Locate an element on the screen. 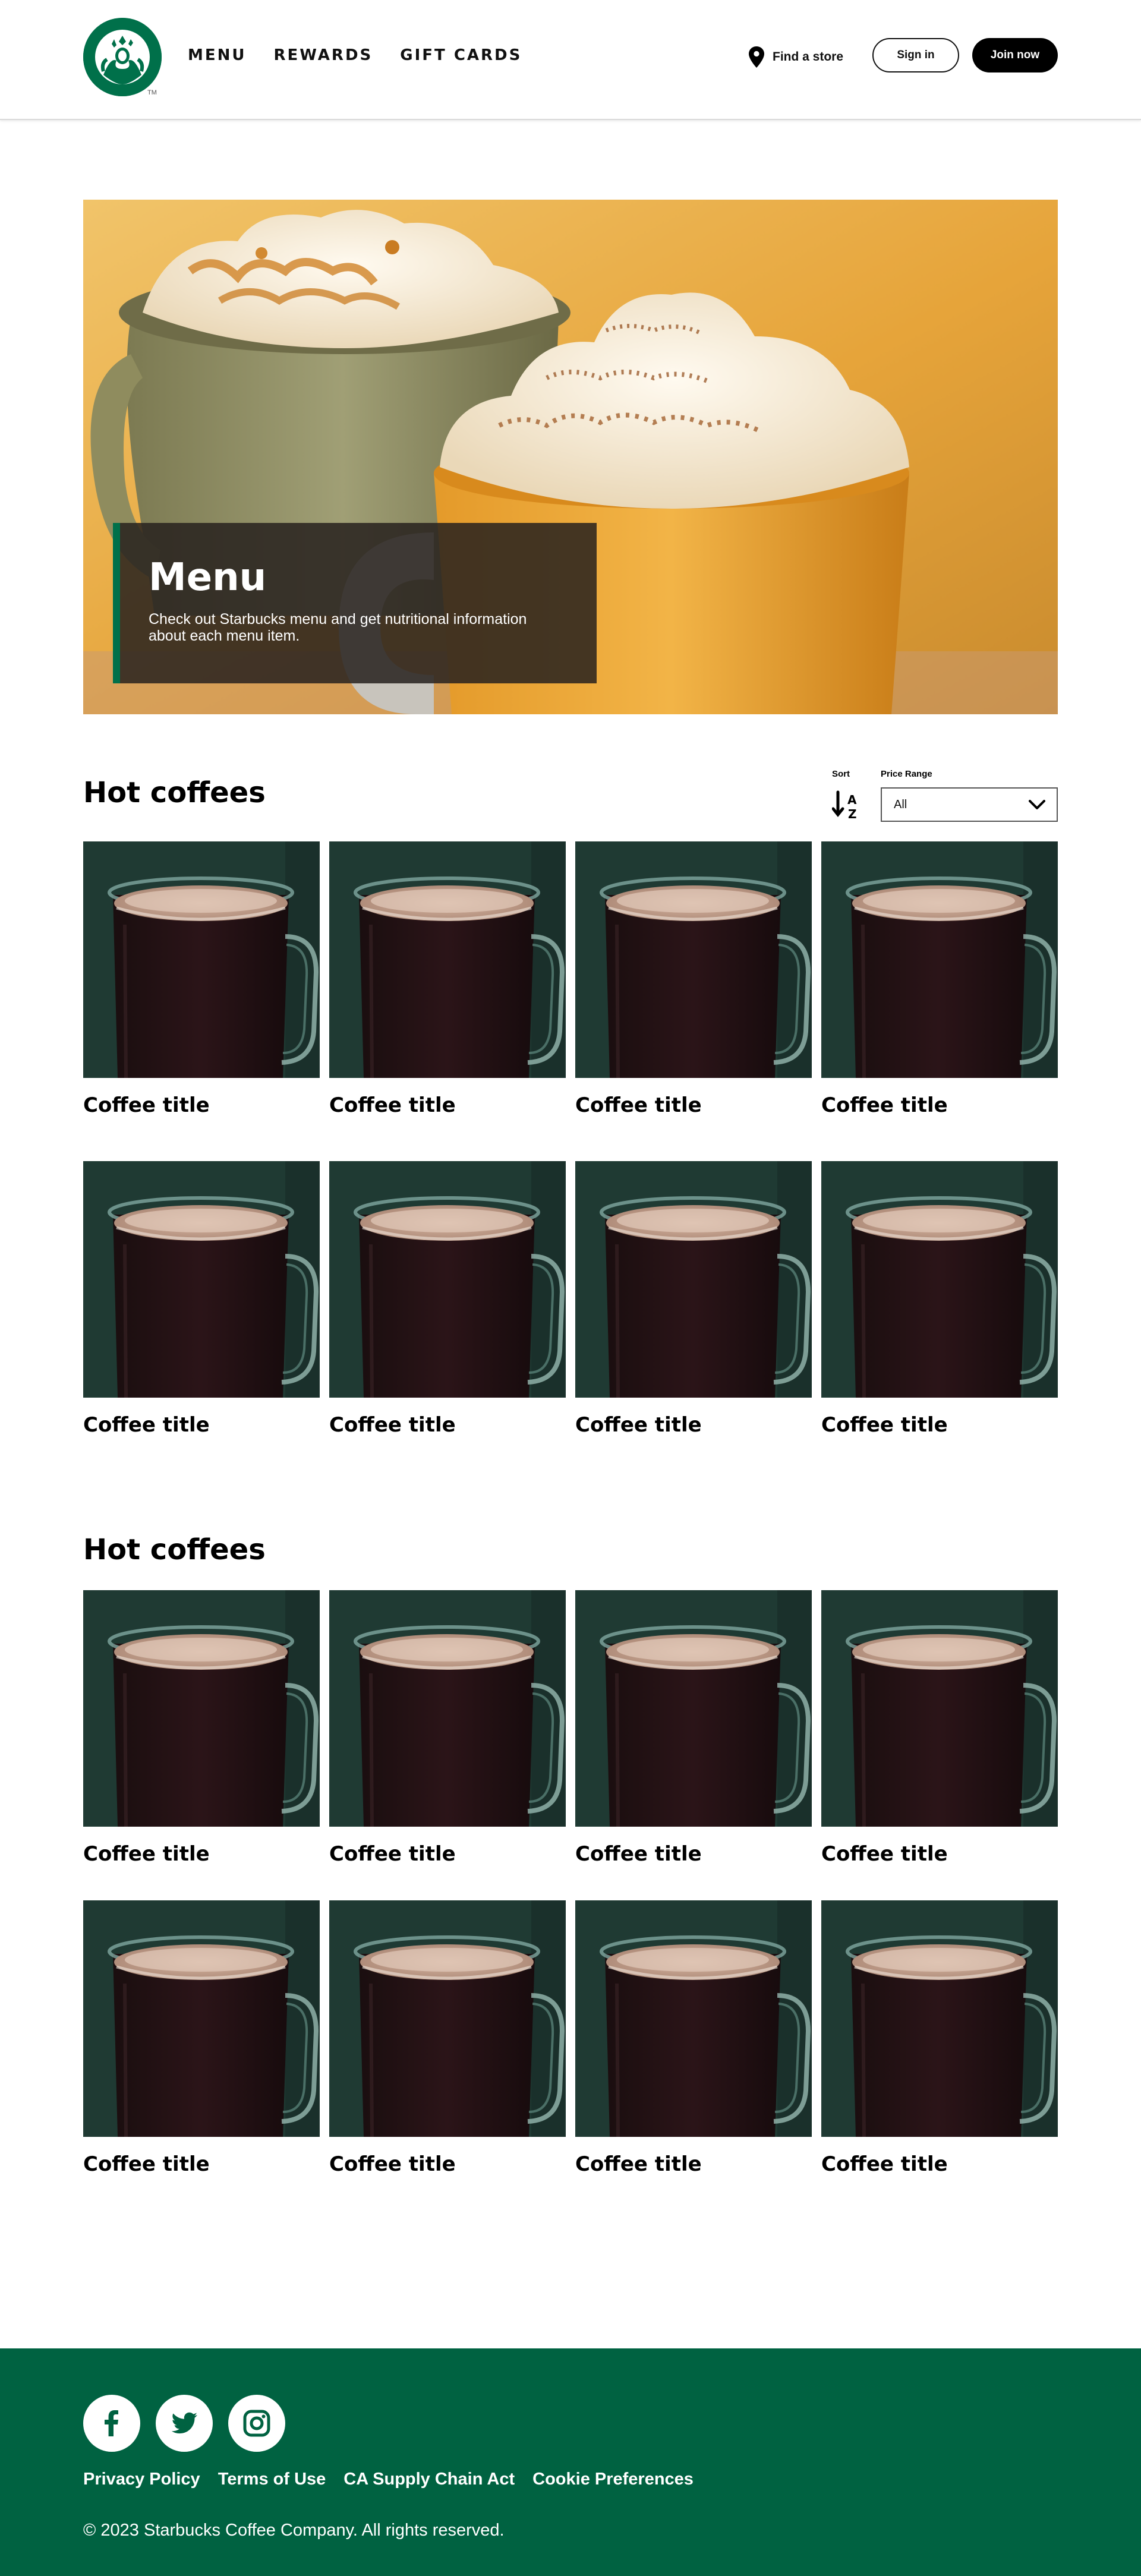 Image resolution: width=1141 pixels, height=2576 pixels. join-now-button: Join now is located at coordinates (1015, 55).